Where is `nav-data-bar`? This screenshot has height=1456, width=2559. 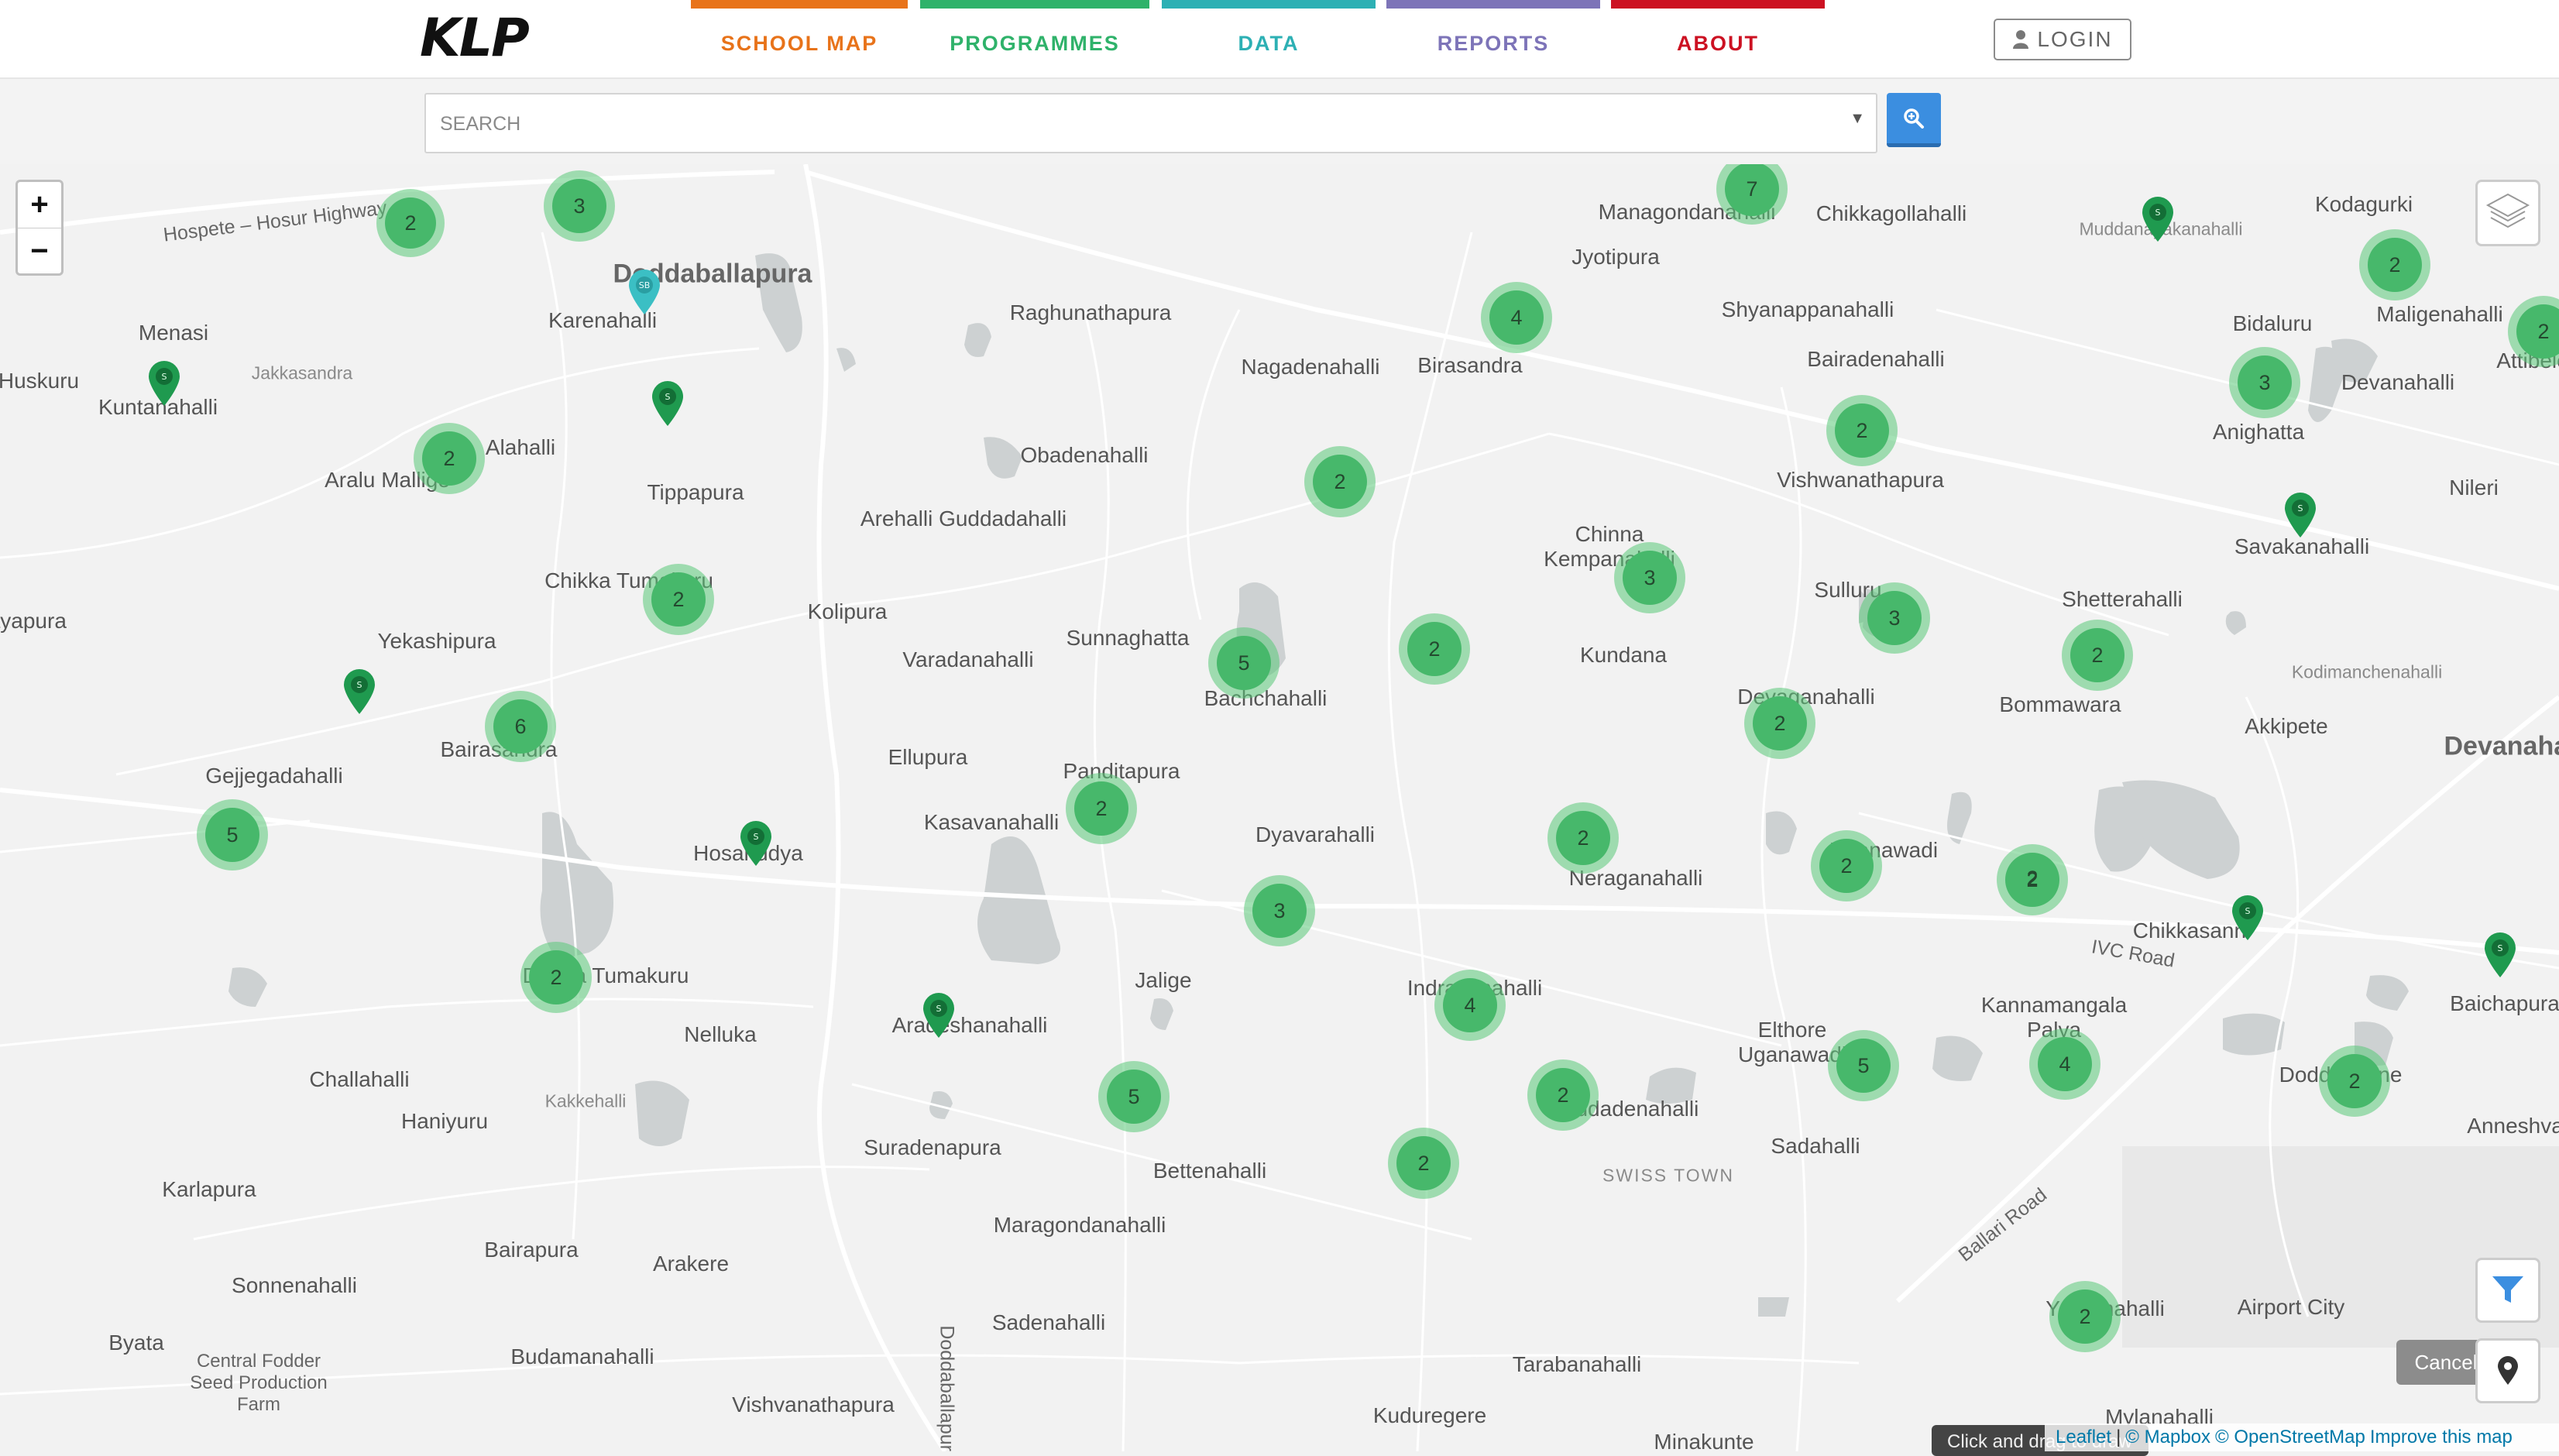
nav-data-bar is located at coordinates (1269, 5).